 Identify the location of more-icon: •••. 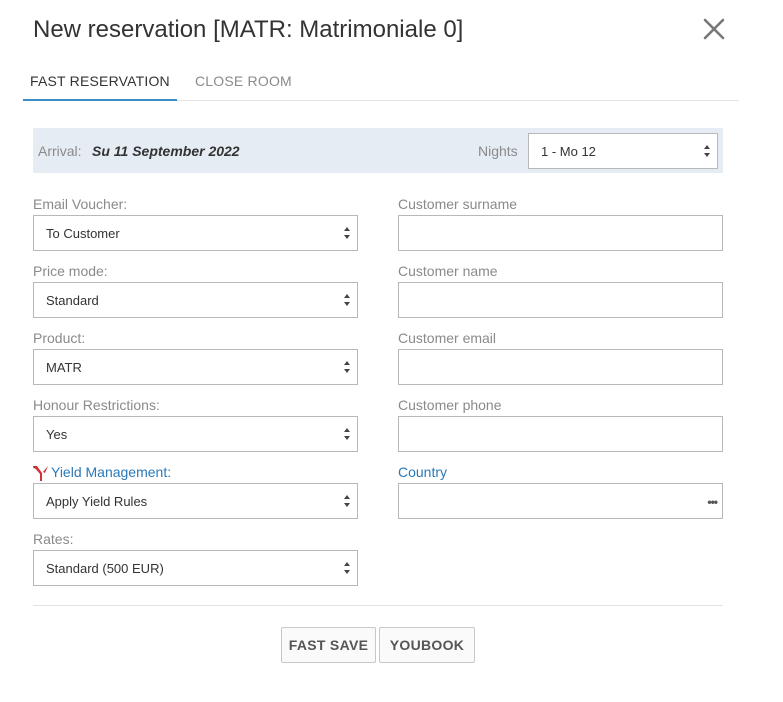
(712, 502).